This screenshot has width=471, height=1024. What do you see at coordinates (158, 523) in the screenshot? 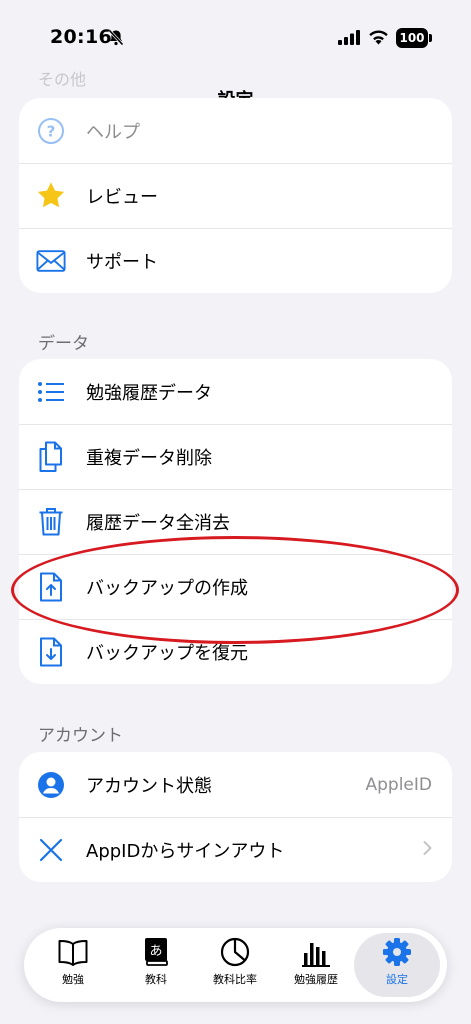
I see `clear-history-label: 履歴データ全消去` at bounding box center [158, 523].